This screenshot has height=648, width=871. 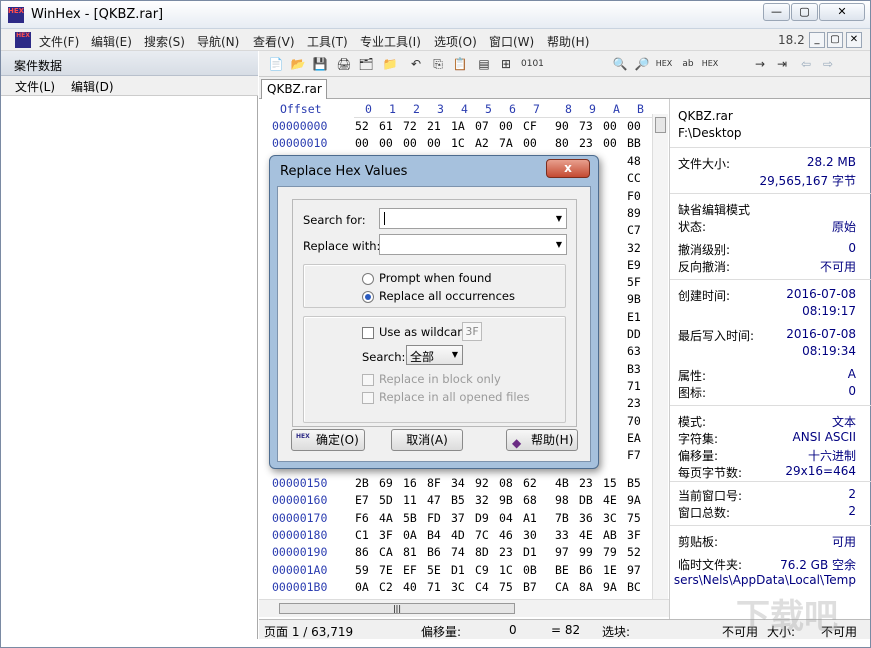 What do you see at coordinates (410, 552) in the screenshot?
I see `hex-byte: 81` at bounding box center [410, 552].